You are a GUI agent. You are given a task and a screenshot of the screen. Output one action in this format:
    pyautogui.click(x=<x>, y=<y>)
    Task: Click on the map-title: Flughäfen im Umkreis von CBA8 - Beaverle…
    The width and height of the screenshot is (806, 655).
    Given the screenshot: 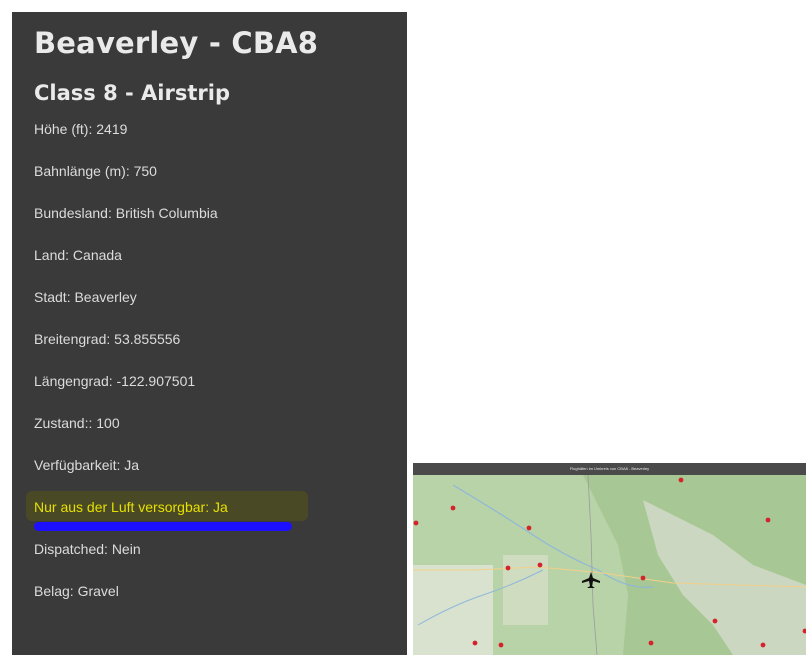 What is the action you would take?
    pyautogui.click(x=609, y=469)
    